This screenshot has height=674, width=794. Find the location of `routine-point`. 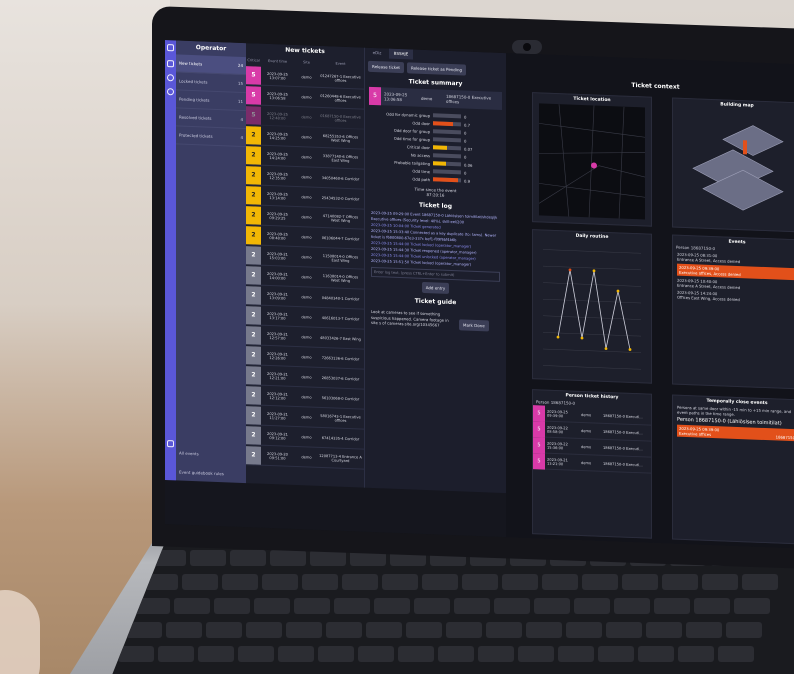

routine-point is located at coordinates (618, 291).